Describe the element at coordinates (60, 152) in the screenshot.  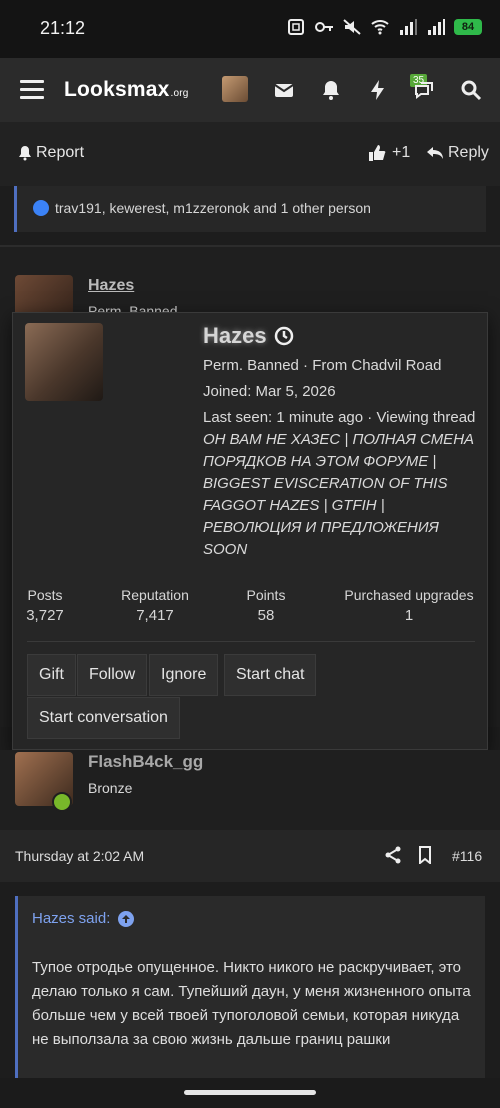
I see `report-label: Report` at that location.